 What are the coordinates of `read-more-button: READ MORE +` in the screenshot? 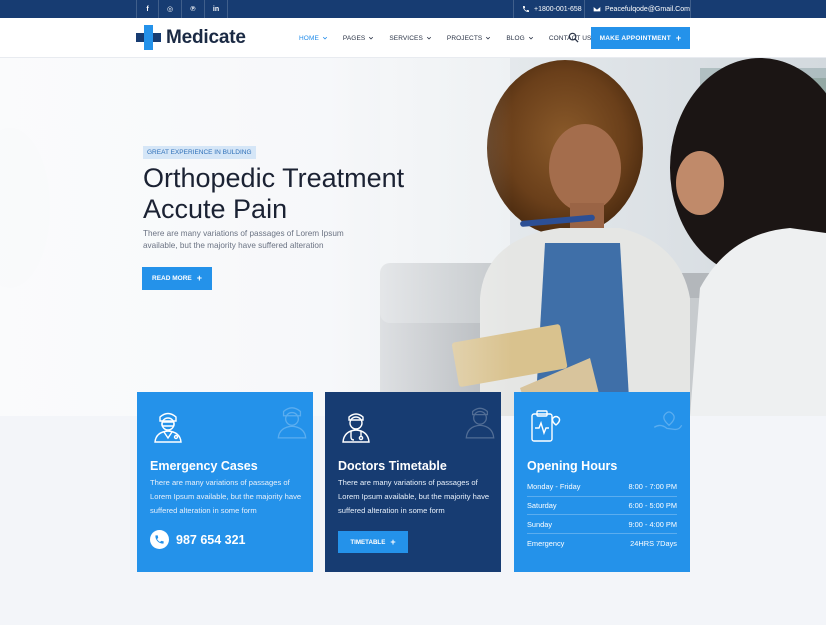 It's located at (177, 278).